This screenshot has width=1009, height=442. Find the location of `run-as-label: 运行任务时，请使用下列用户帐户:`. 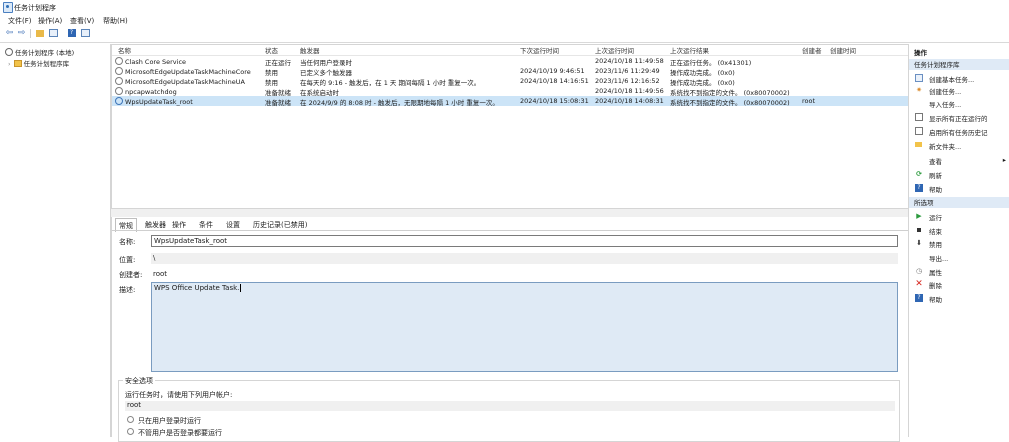

run-as-label: 运行任务时，请使用下列用户帐户: is located at coordinates (179, 395).